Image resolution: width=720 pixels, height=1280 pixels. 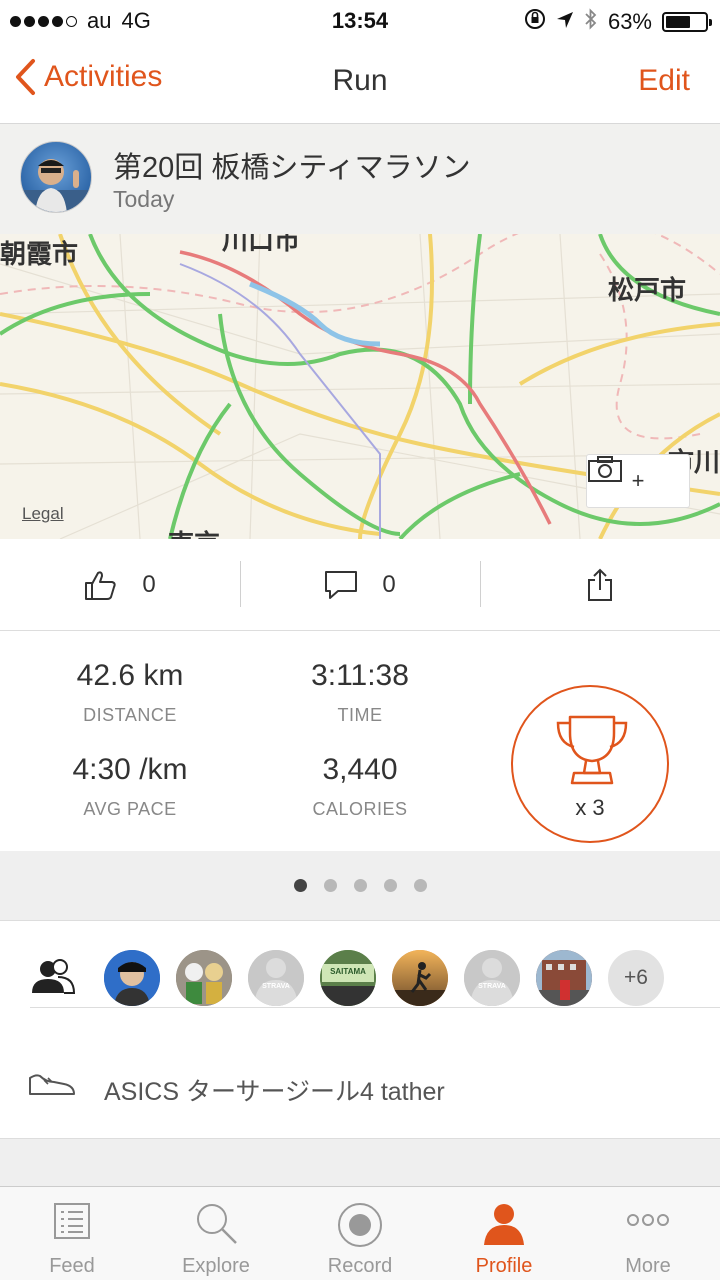 I want to click on gear-row: ASICS ターサージール4 tather, so click(x=360, y=1073).